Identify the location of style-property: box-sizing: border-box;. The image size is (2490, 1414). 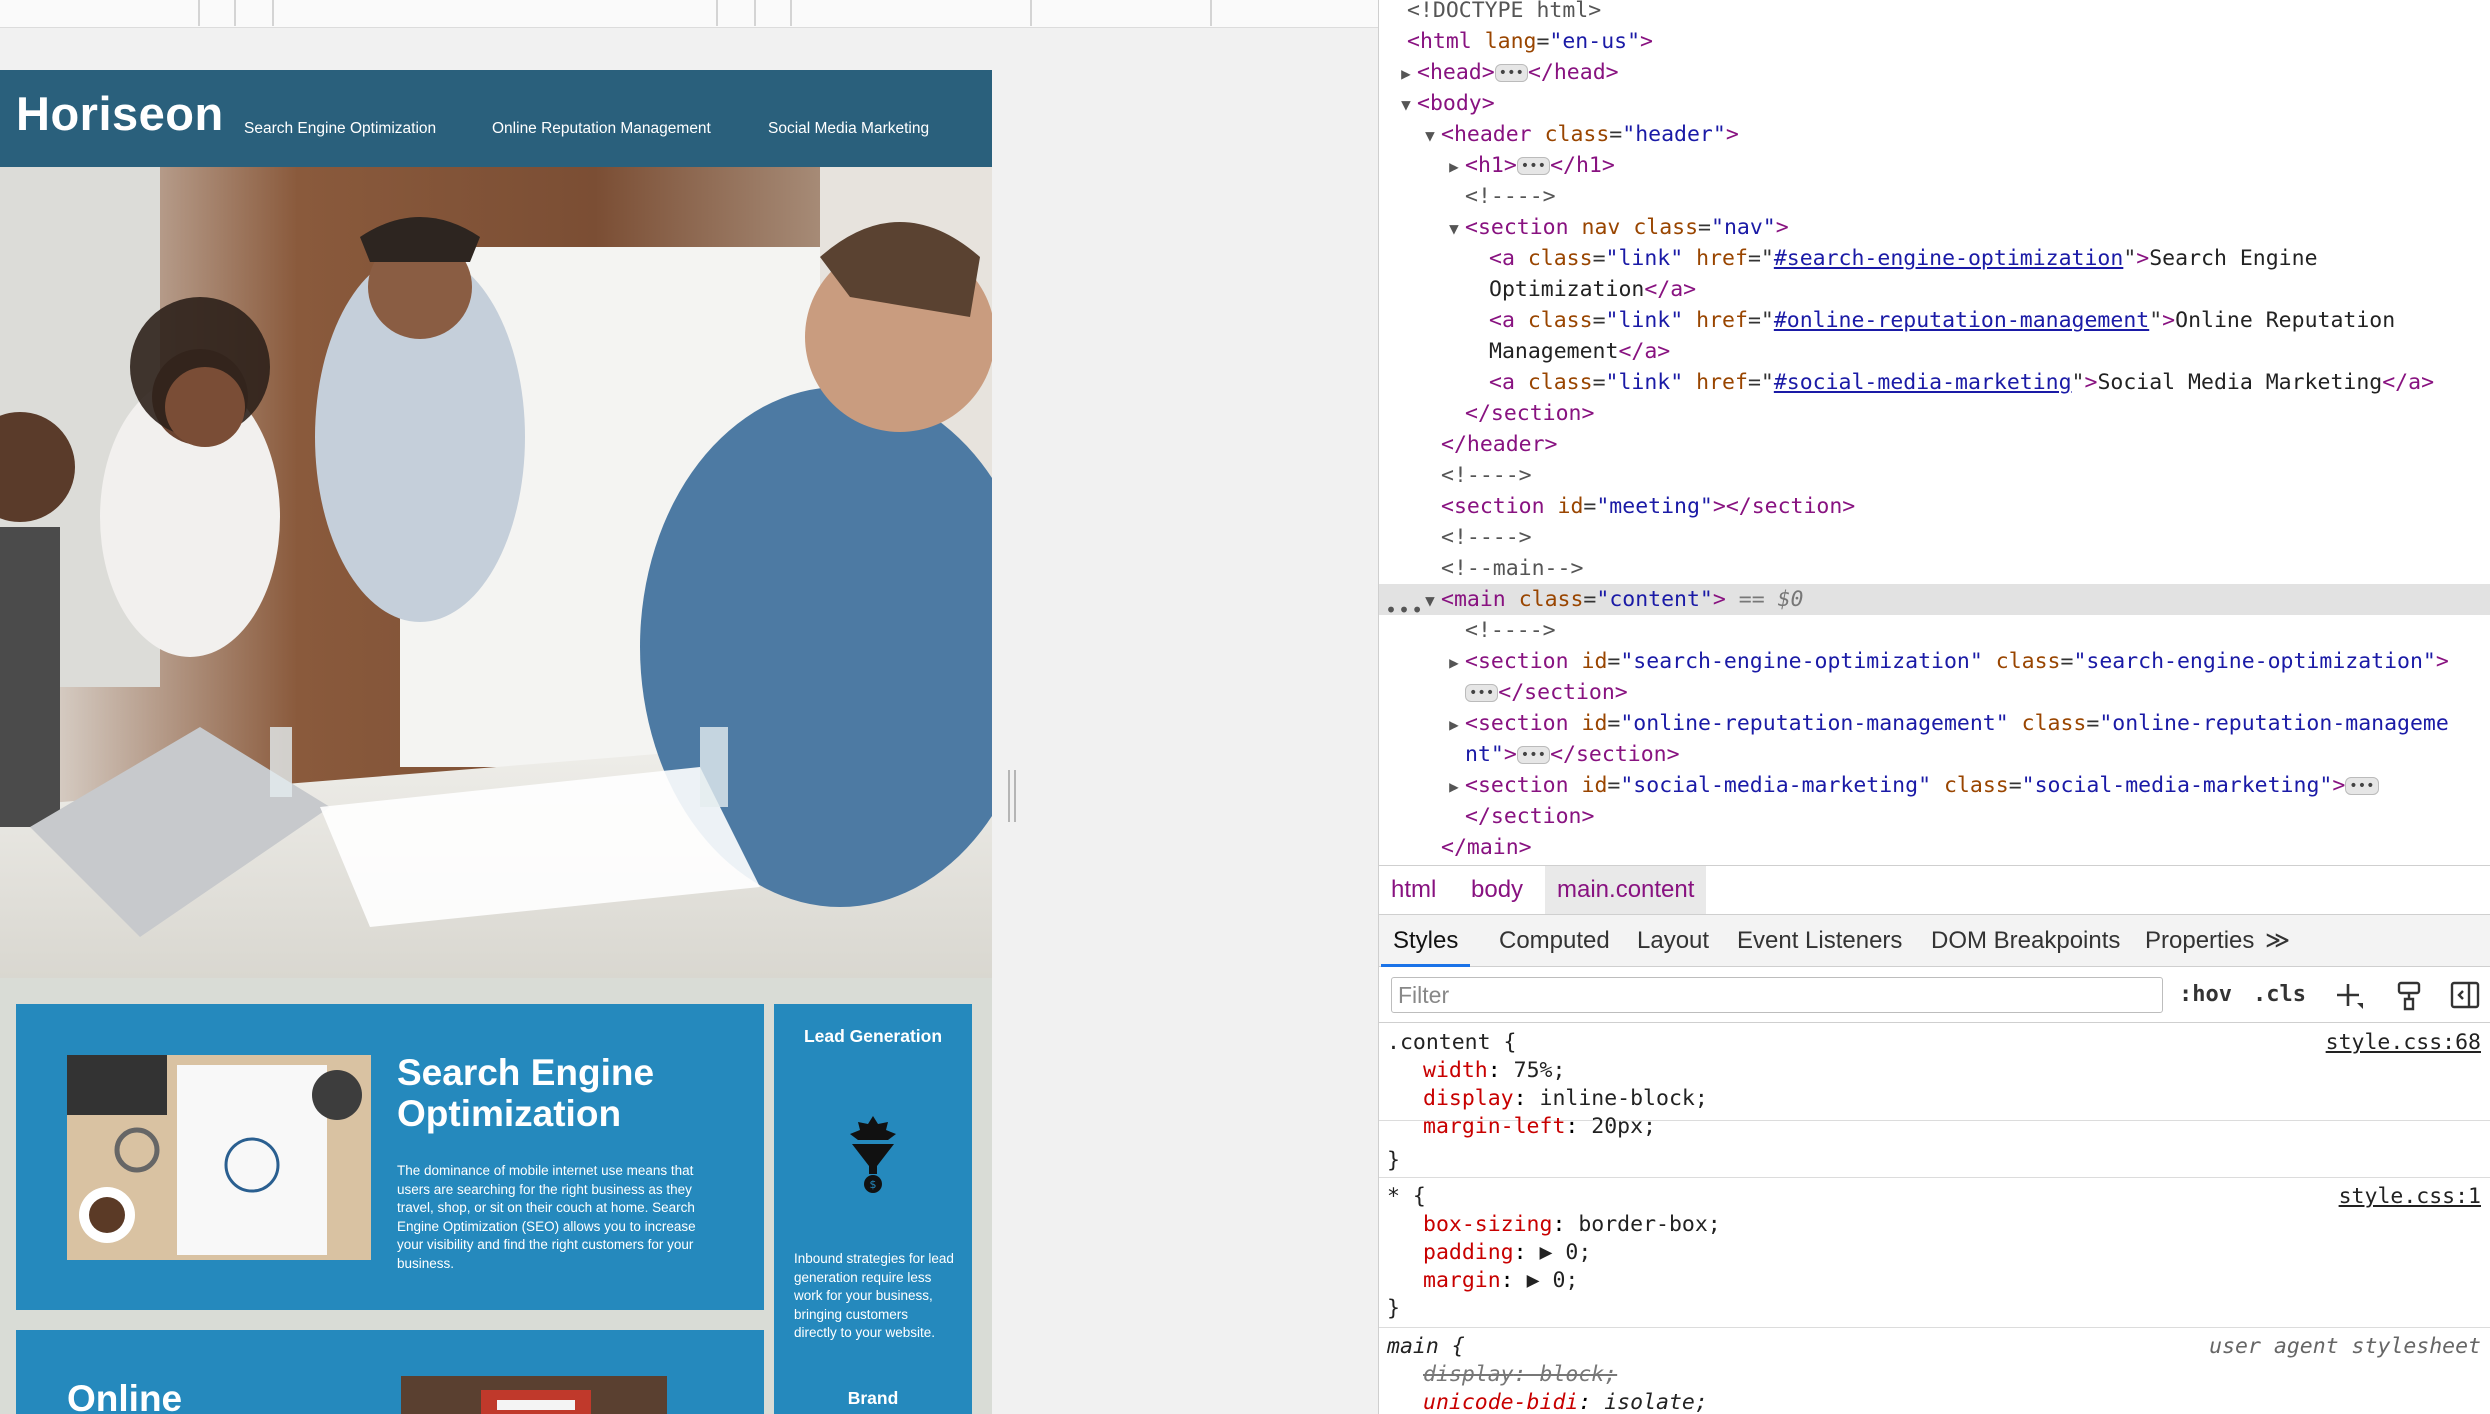
(1572, 1225).